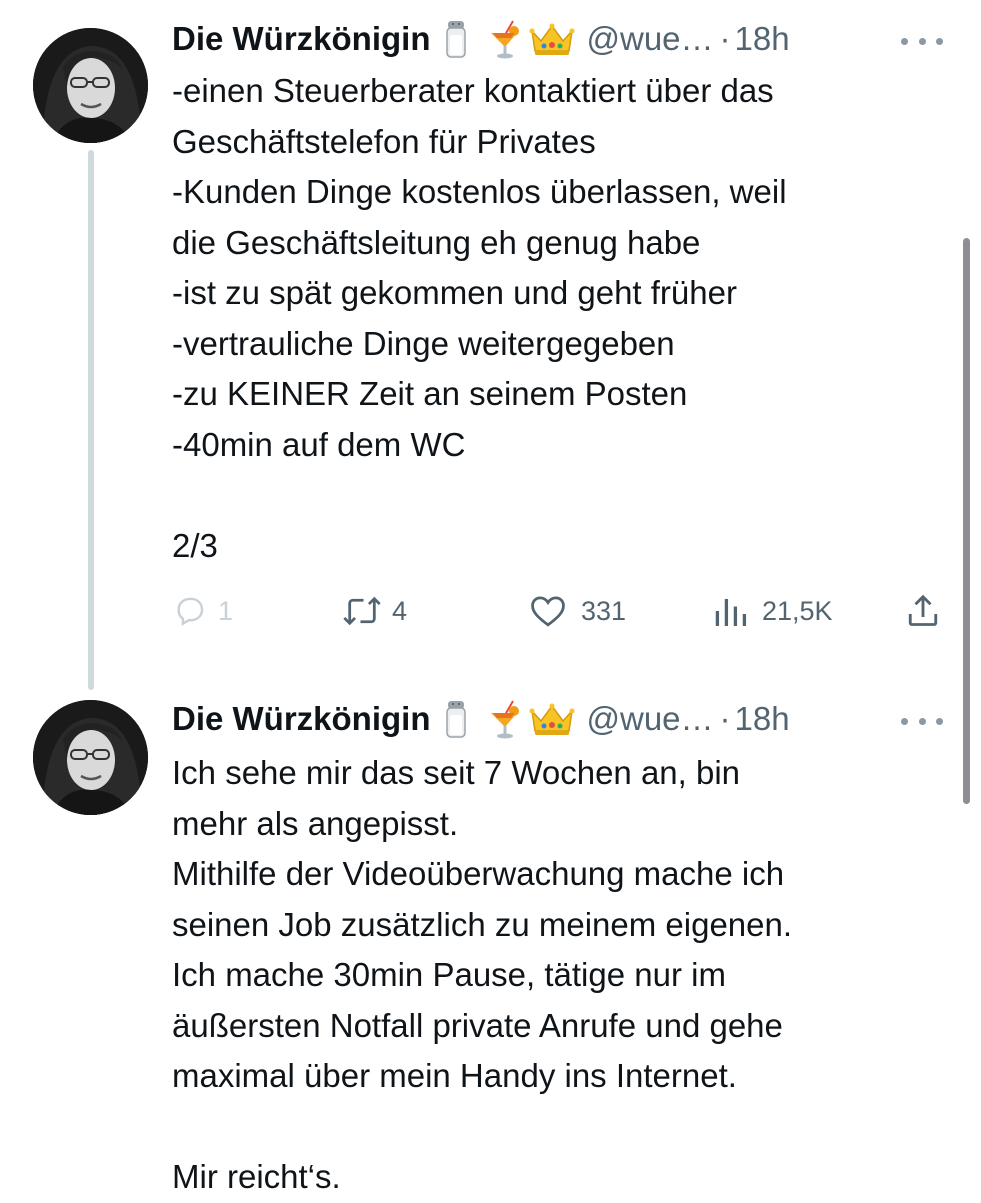  Describe the element at coordinates (226, 610) in the screenshot. I see `reply-count: 1` at that location.